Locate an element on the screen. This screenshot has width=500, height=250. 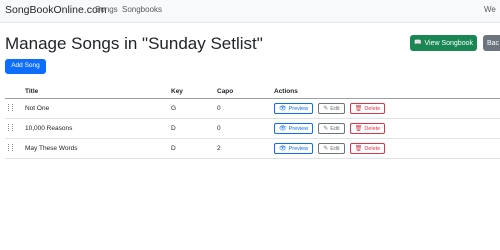
top-navbar: SongBookOnline.com Songs Songbooks We is located at coordinates (250, 11).